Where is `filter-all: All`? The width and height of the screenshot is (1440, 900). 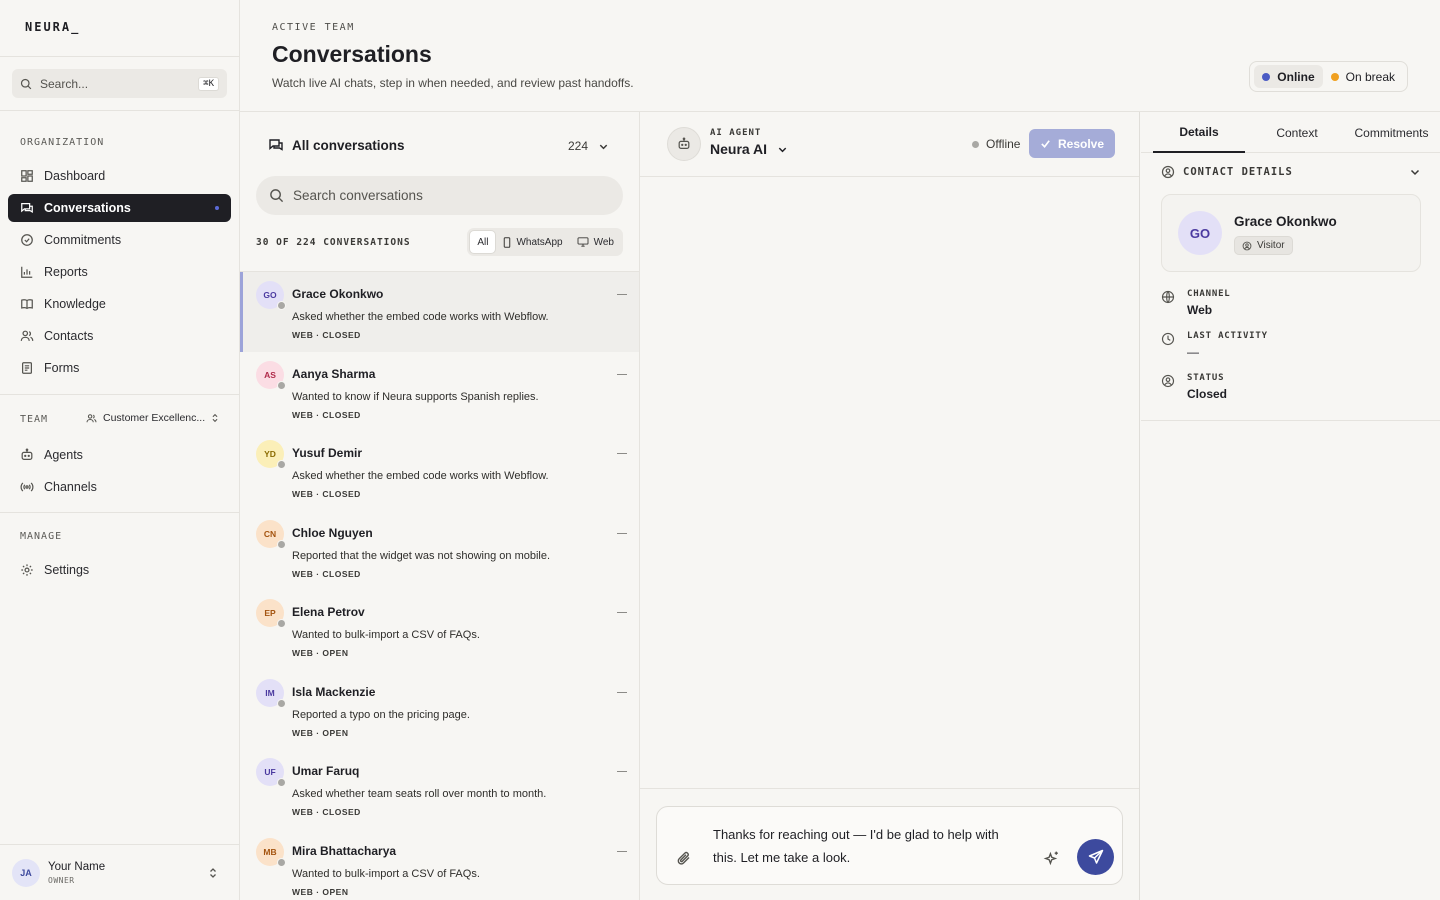 filter-all: All is located at coordinates (483, 242).